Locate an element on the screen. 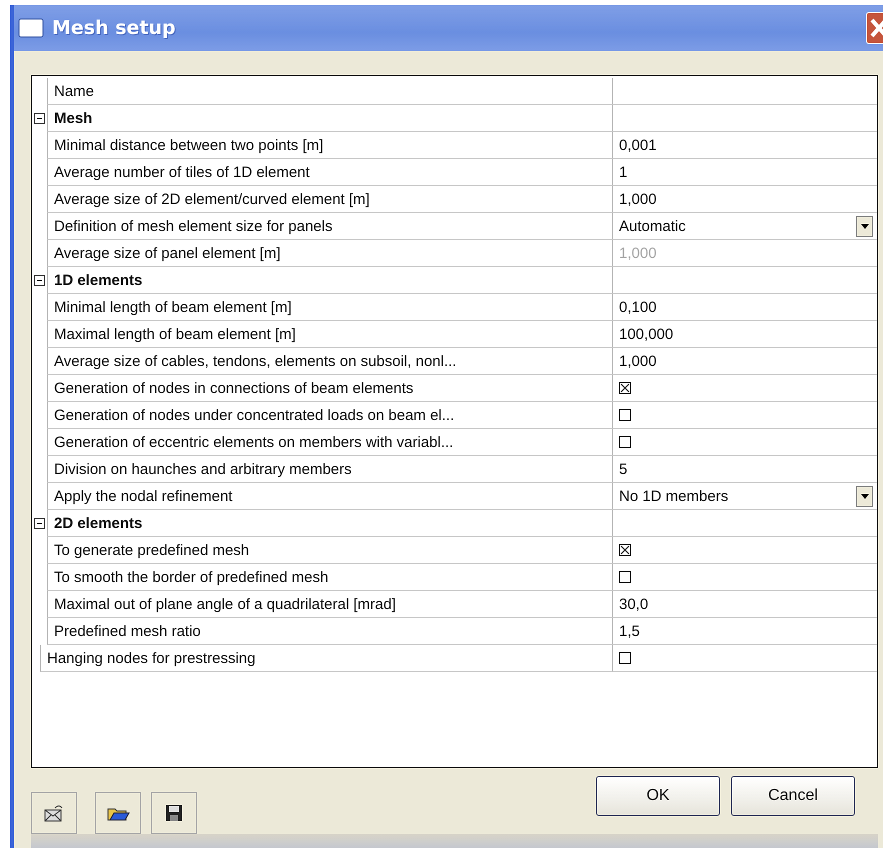 The image size is (883, 848). value-cell: 0,100 is located at coordinates (744, 307).